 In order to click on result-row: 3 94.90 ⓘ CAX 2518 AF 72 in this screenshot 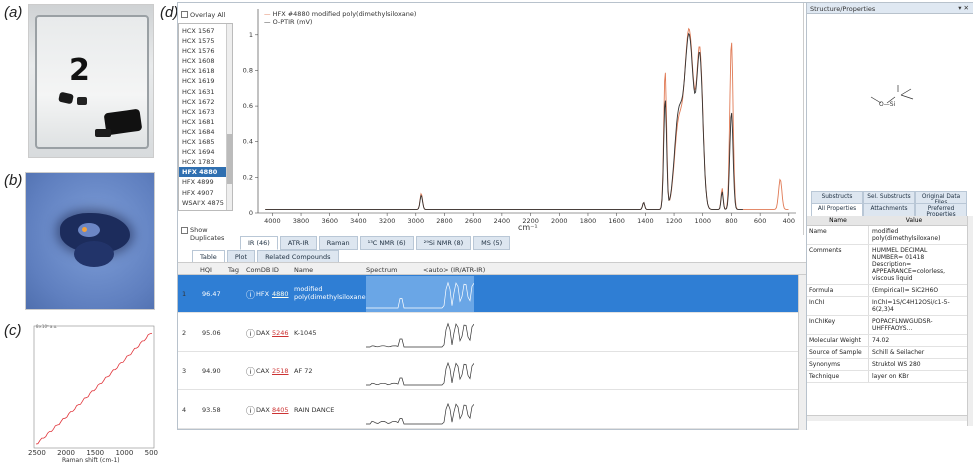, I will do `click(492, 371)`.